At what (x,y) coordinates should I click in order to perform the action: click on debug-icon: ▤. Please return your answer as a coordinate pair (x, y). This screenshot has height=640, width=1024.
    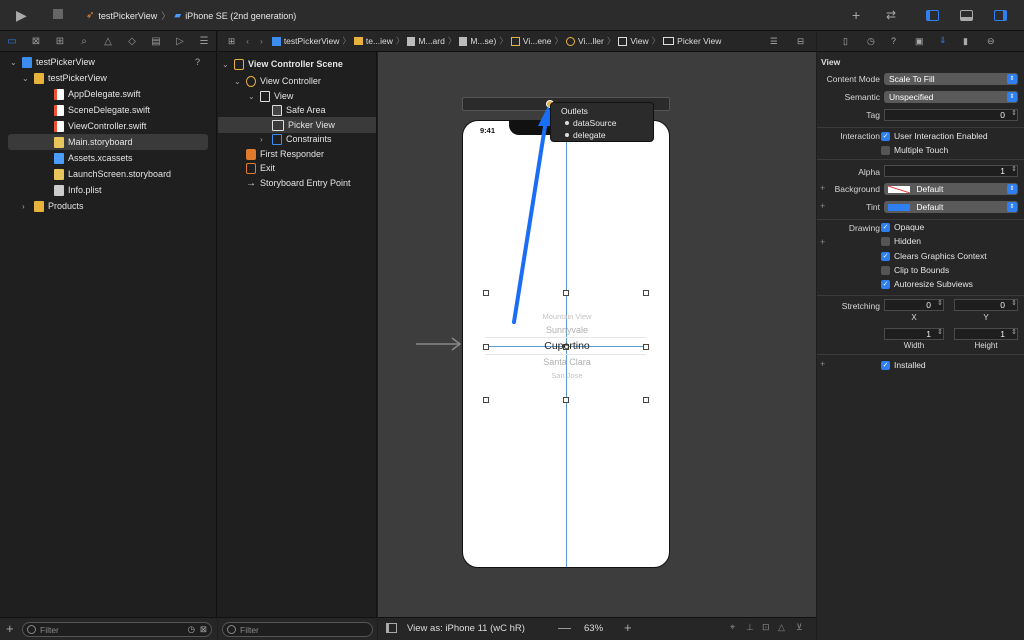
    Looking at the image, I should click on (156, 41).